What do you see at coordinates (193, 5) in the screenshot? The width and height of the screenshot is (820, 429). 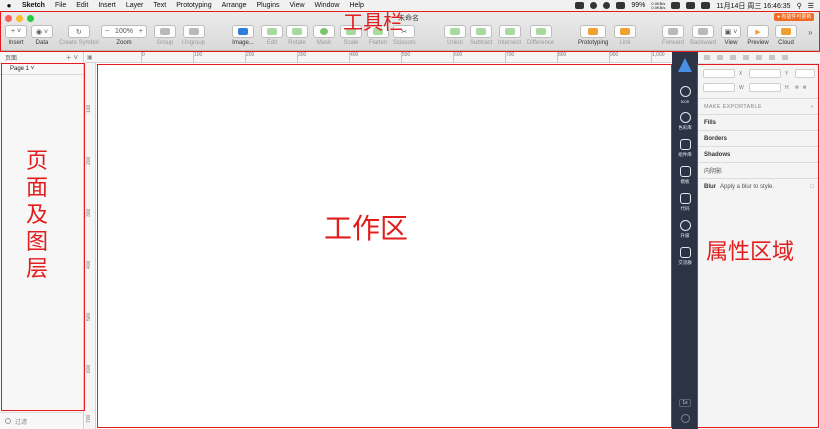 I see `menu-prototyping: Prototyping` at bounding box center [193, 5].